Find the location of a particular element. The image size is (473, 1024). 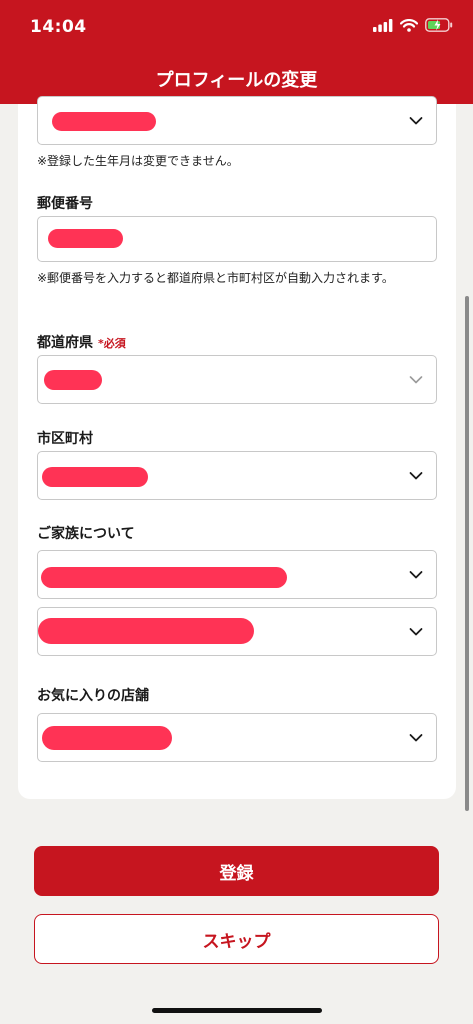

status-icons is located at coordinates (413, 25).